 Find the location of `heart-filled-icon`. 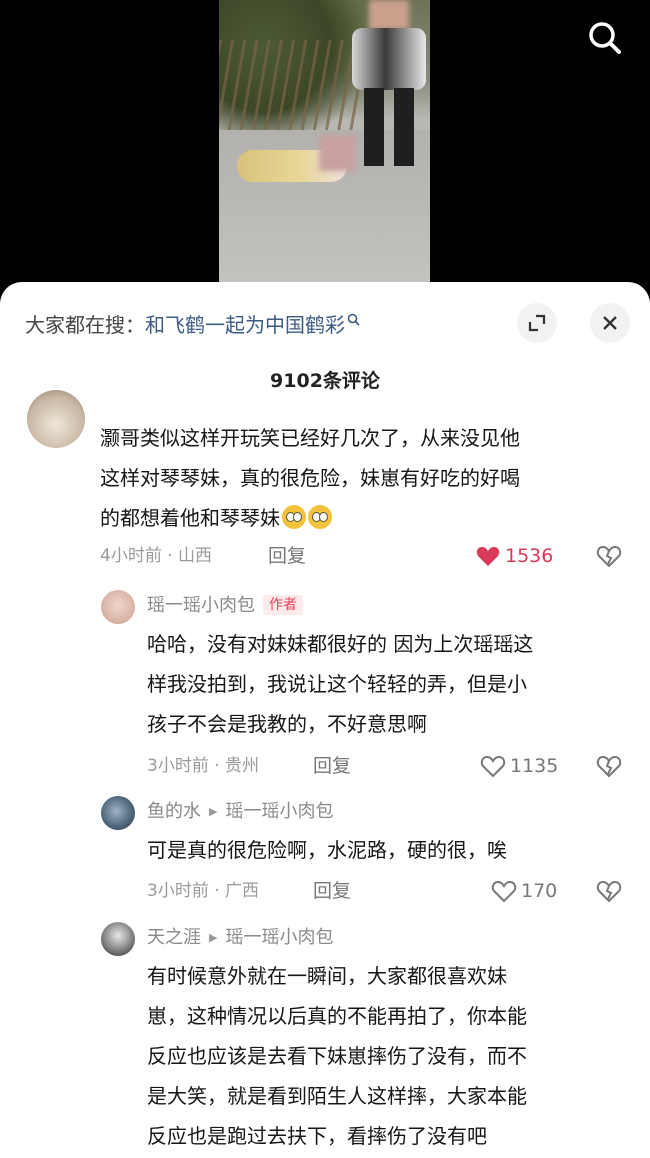

heart-filled-icon is located at coordinates (488, 556).